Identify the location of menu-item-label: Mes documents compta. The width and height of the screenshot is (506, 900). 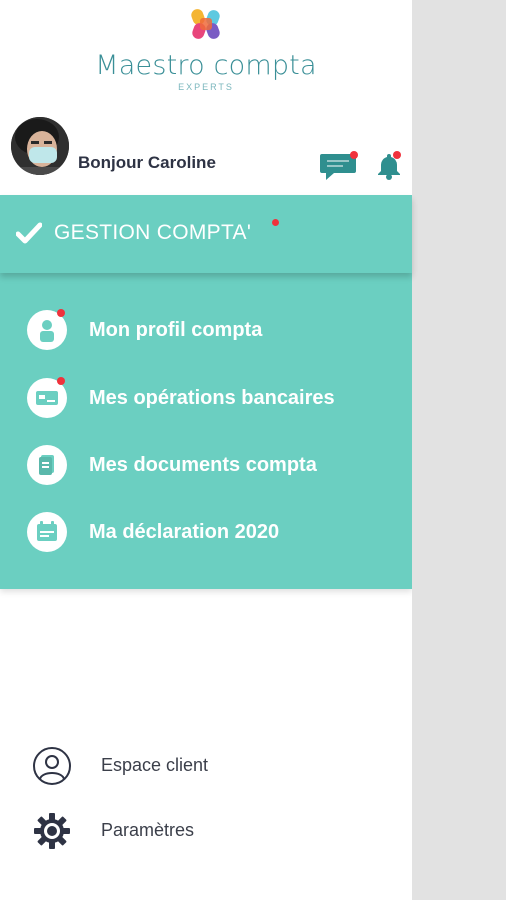
(203, 465).